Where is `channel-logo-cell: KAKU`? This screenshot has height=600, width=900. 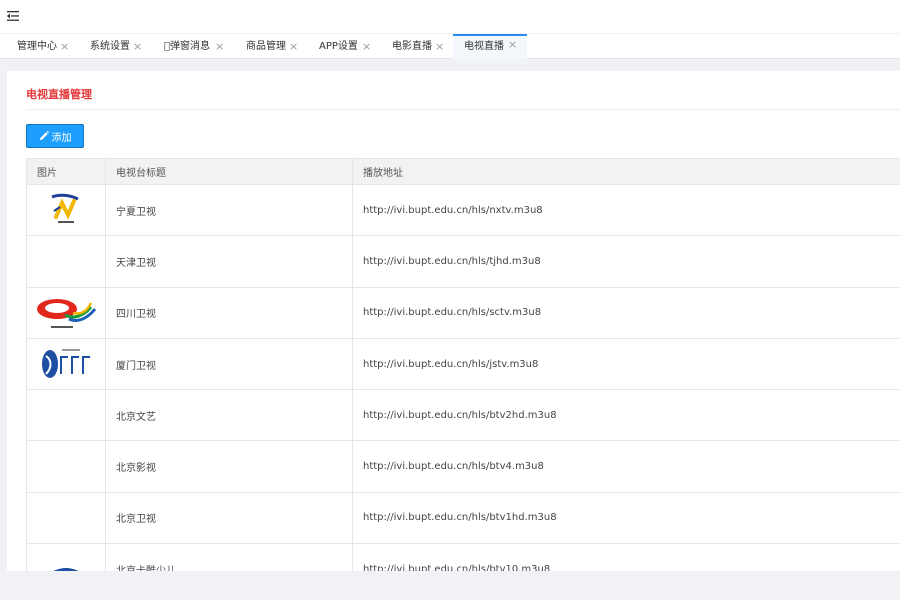 channel-logo-cell: KAKU is located at coordinates (66, 557).